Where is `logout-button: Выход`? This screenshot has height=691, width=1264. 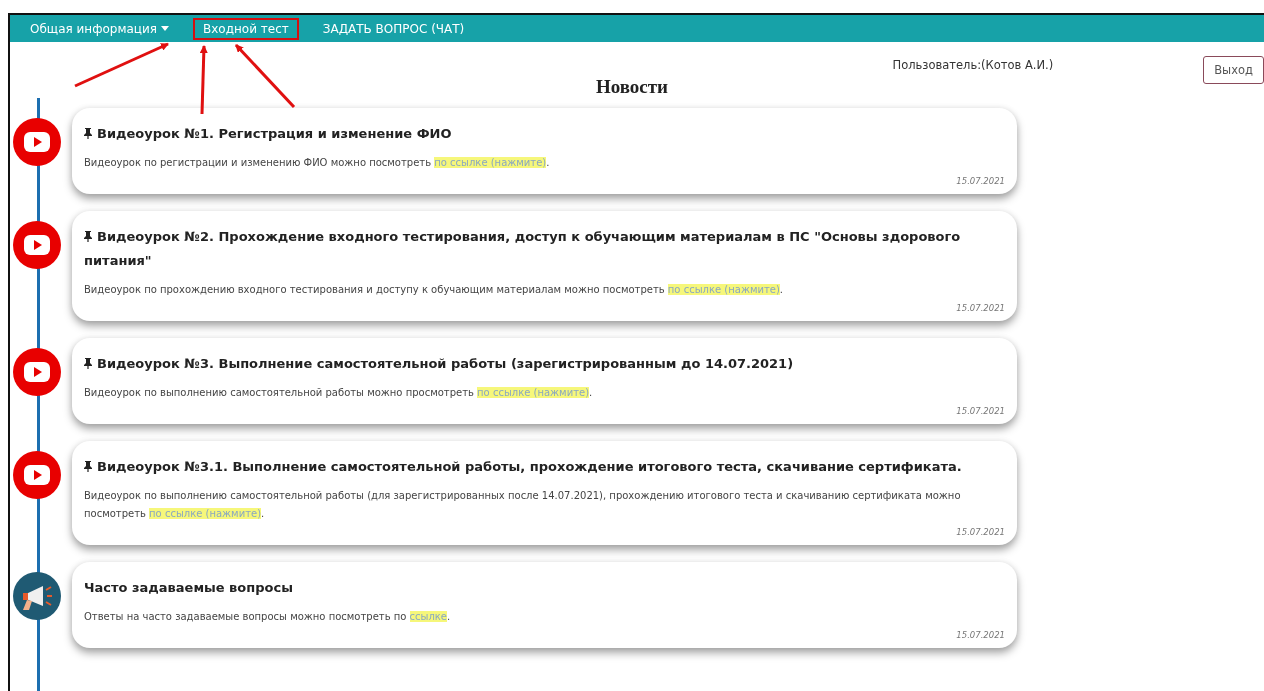
logout-button: Выход is located at coordinates (1233, 70).